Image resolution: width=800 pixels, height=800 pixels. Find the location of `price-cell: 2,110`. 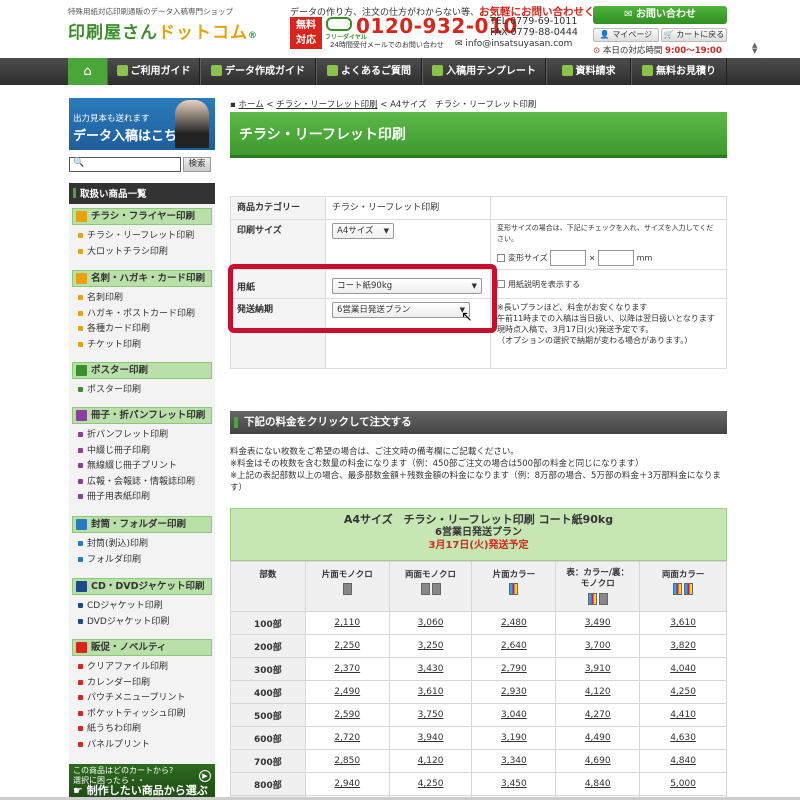

price-cell: 2,110 is located at coordinates (347, 623).